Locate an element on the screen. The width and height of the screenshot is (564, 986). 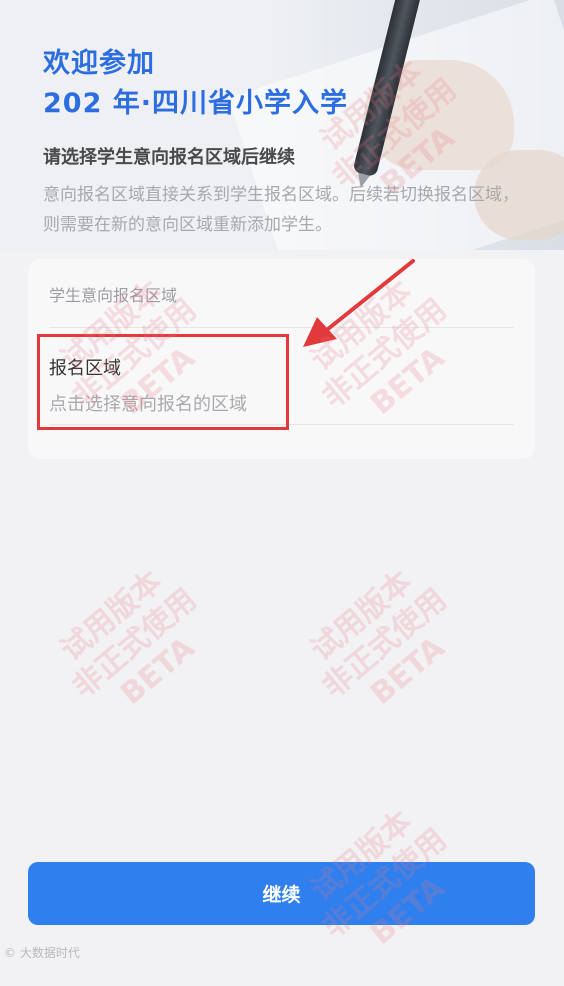
page-title-line1: 欢迎参加 is located at coordinates (99, 63).